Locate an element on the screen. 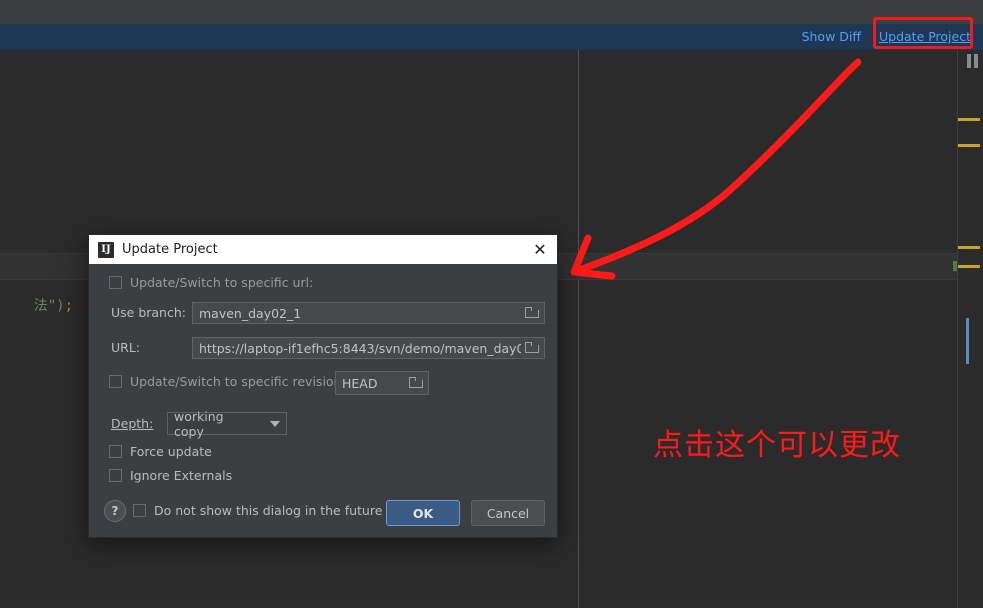 This screenshot has width=983, height=608. specific-url-label: Update/Switch to specific url: is located at coordinates (222, 282).